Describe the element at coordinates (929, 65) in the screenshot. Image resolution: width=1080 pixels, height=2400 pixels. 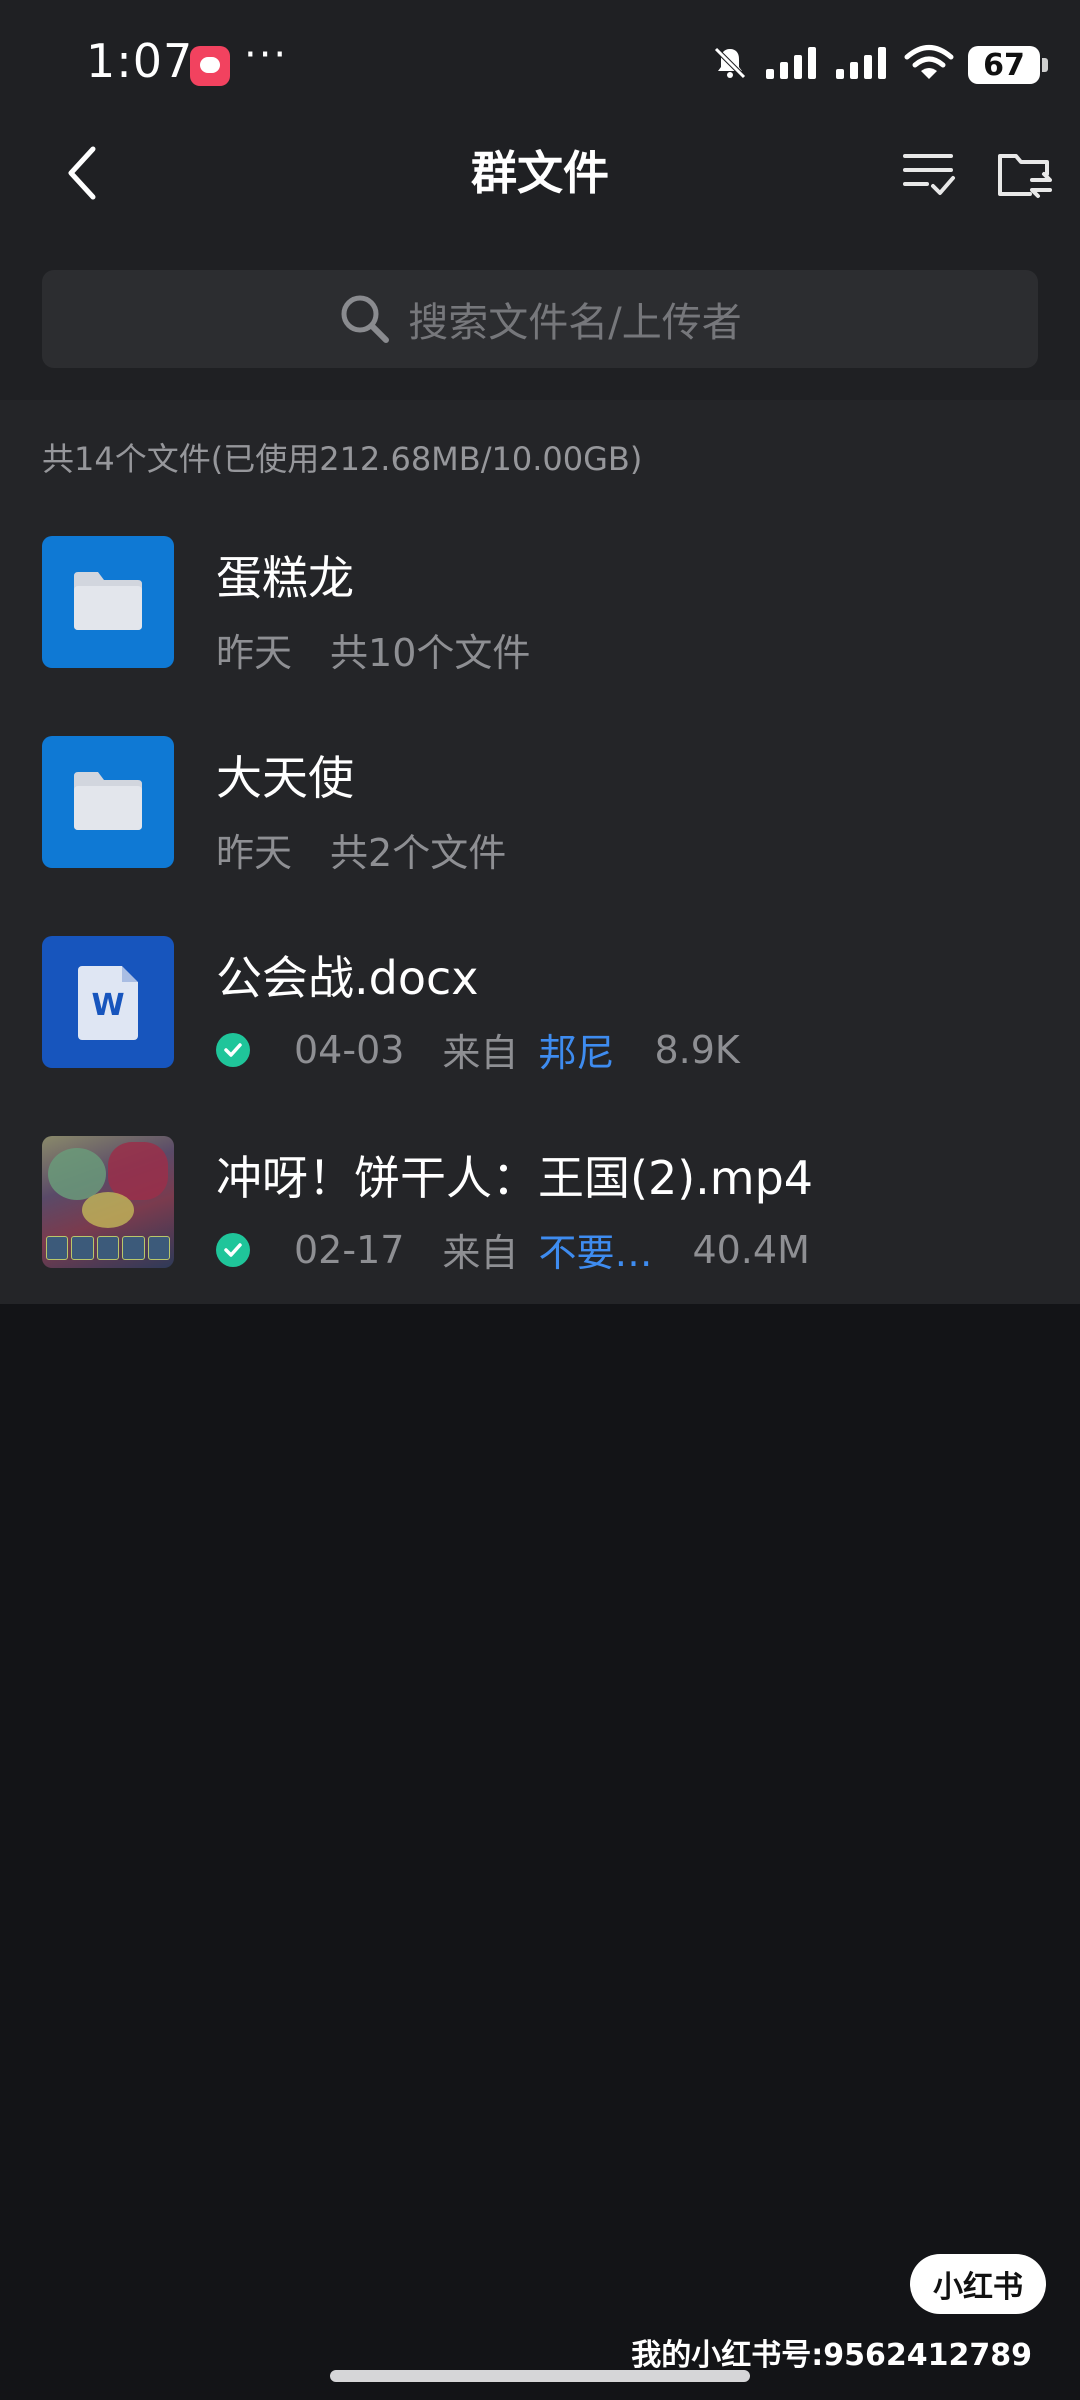
I see `wifi-icon` at that location.